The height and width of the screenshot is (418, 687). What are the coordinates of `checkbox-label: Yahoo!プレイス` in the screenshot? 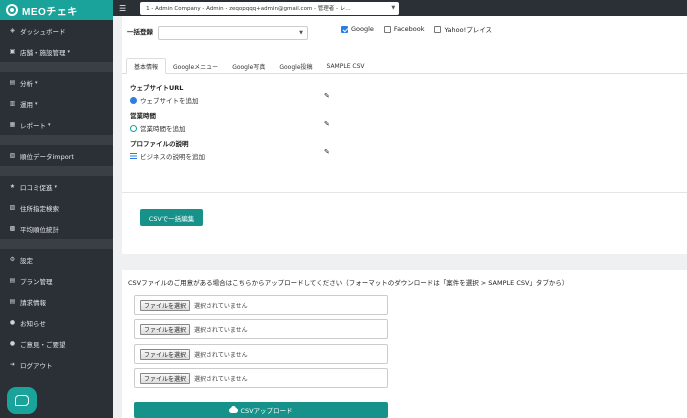 It's located at (468, 30).